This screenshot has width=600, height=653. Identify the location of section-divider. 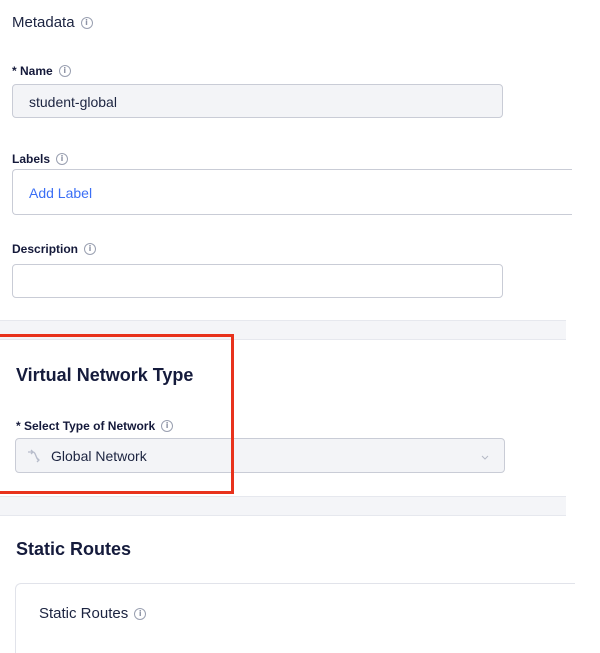
(283, 506).